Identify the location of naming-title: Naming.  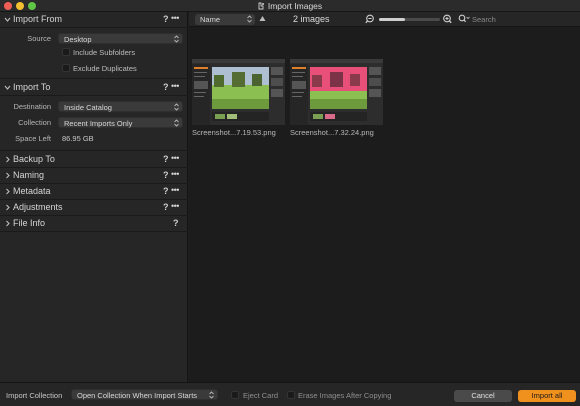
(29, 175).